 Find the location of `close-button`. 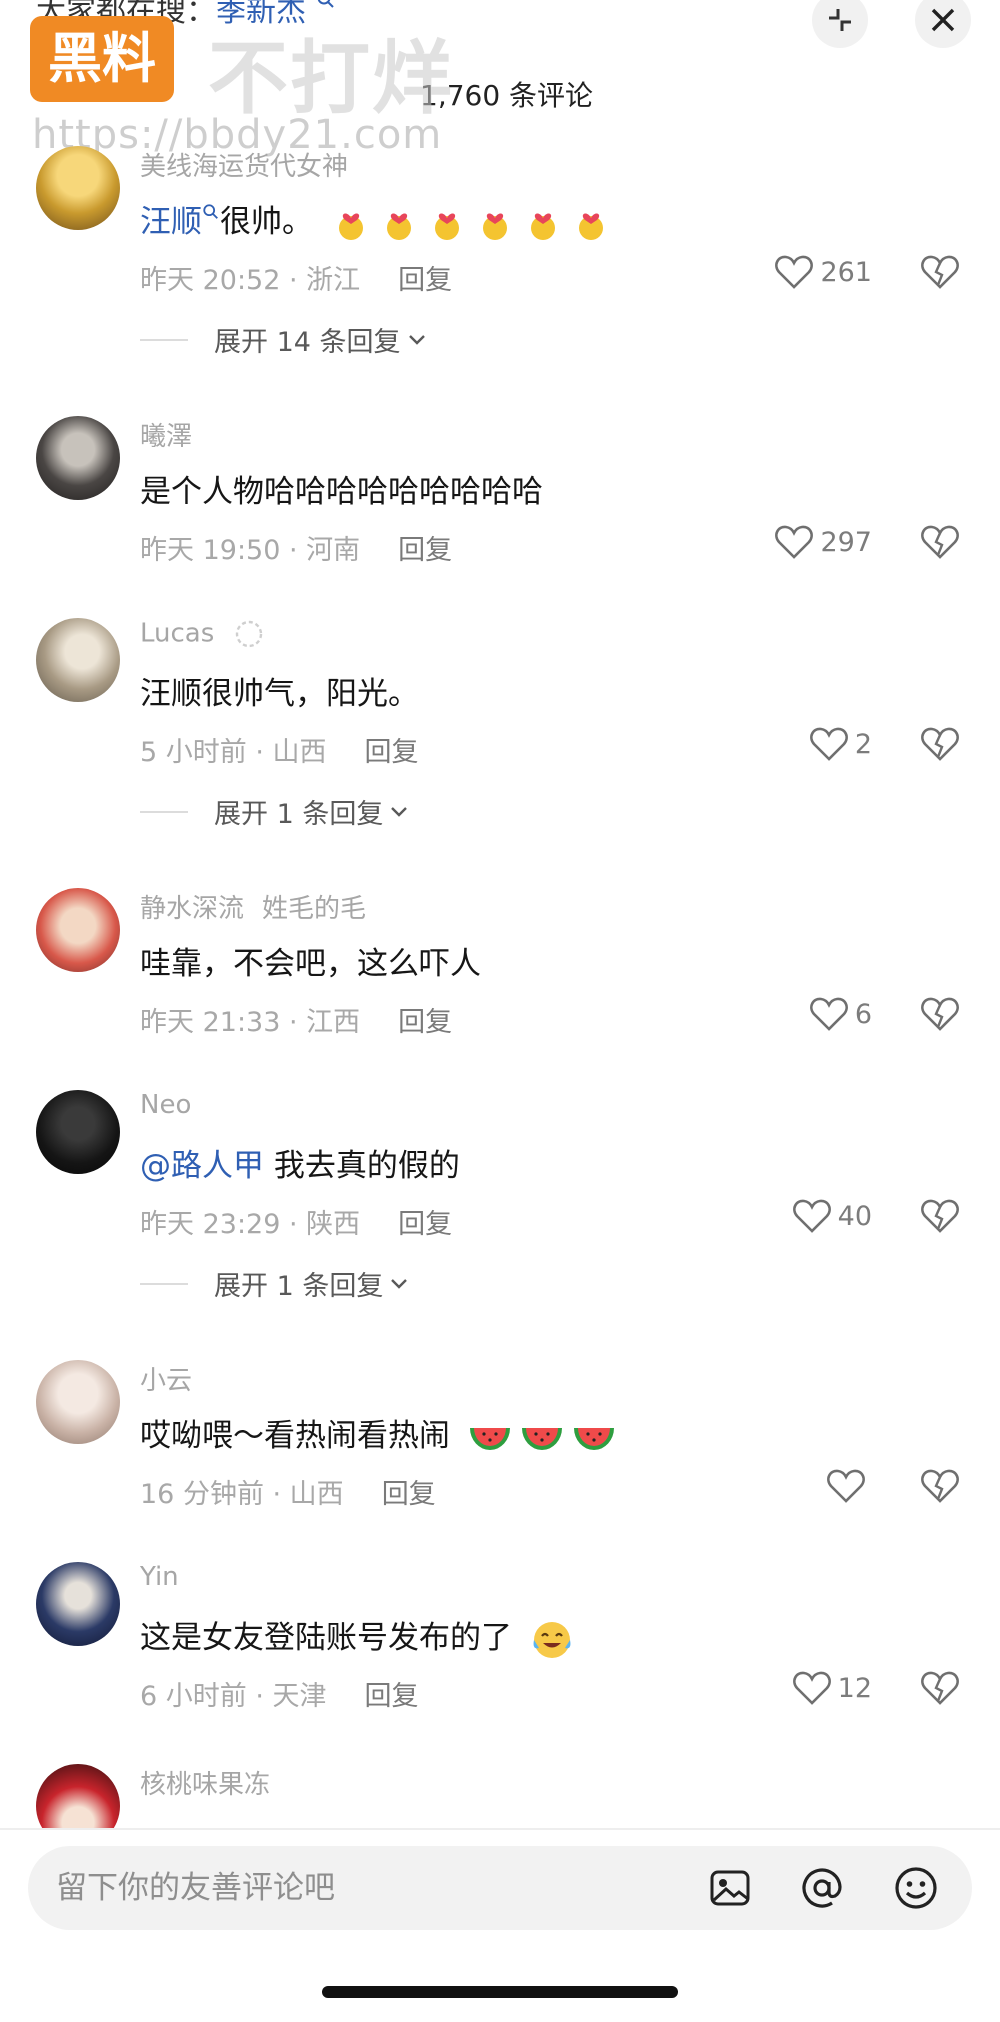

close-button is located at coordinates (943, 24).